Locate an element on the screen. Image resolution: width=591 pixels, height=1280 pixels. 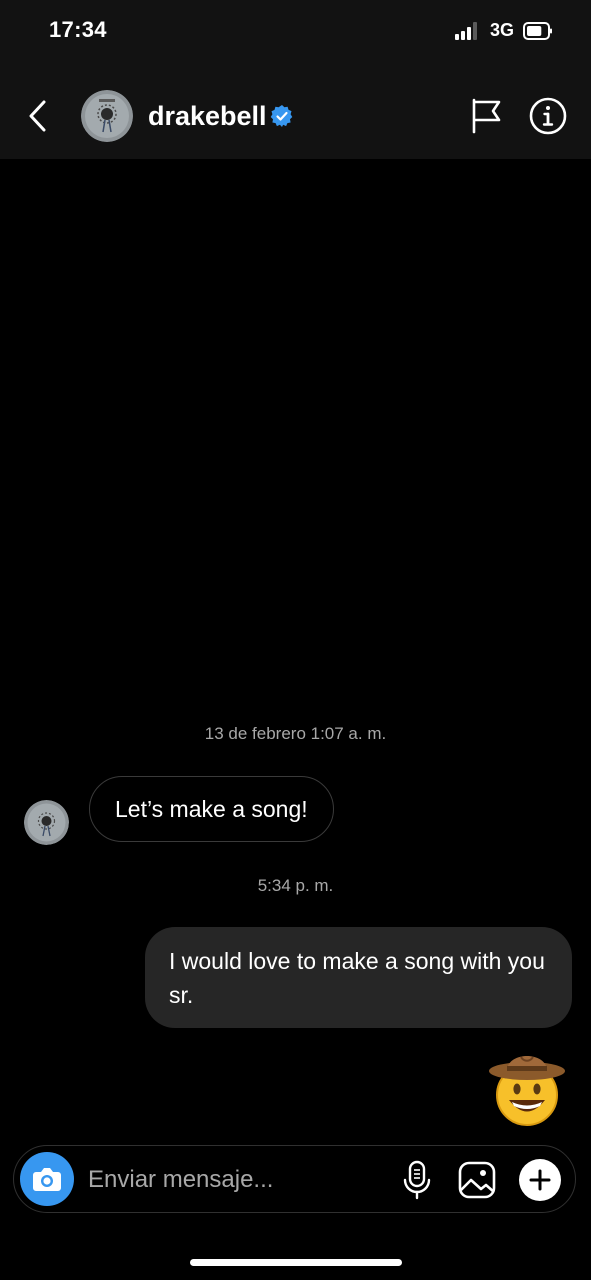
battery-icon is located at coordinates (537, 31).